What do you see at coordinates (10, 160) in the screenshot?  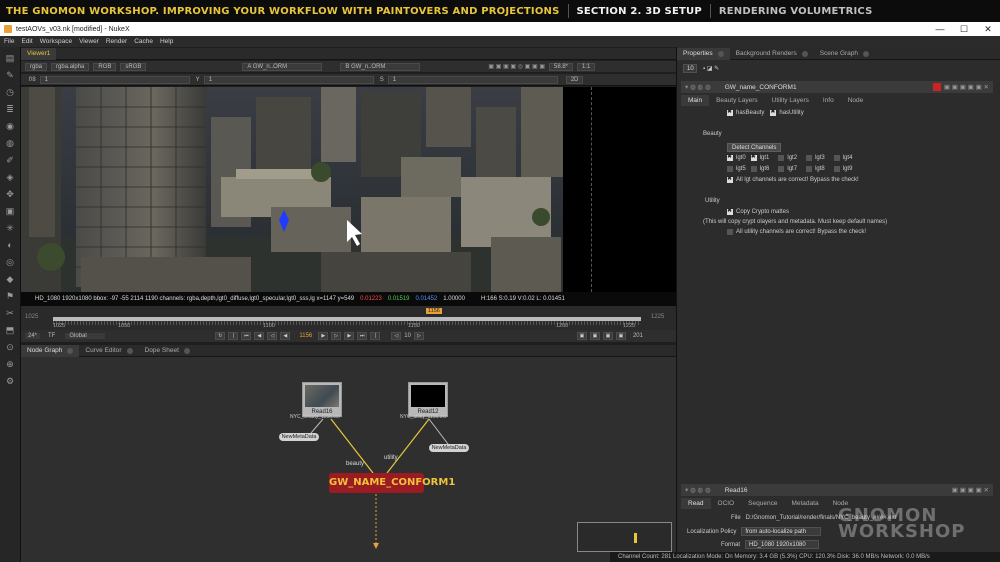 I see `keyer-icon: ✐` at bounding box center [10, 160].